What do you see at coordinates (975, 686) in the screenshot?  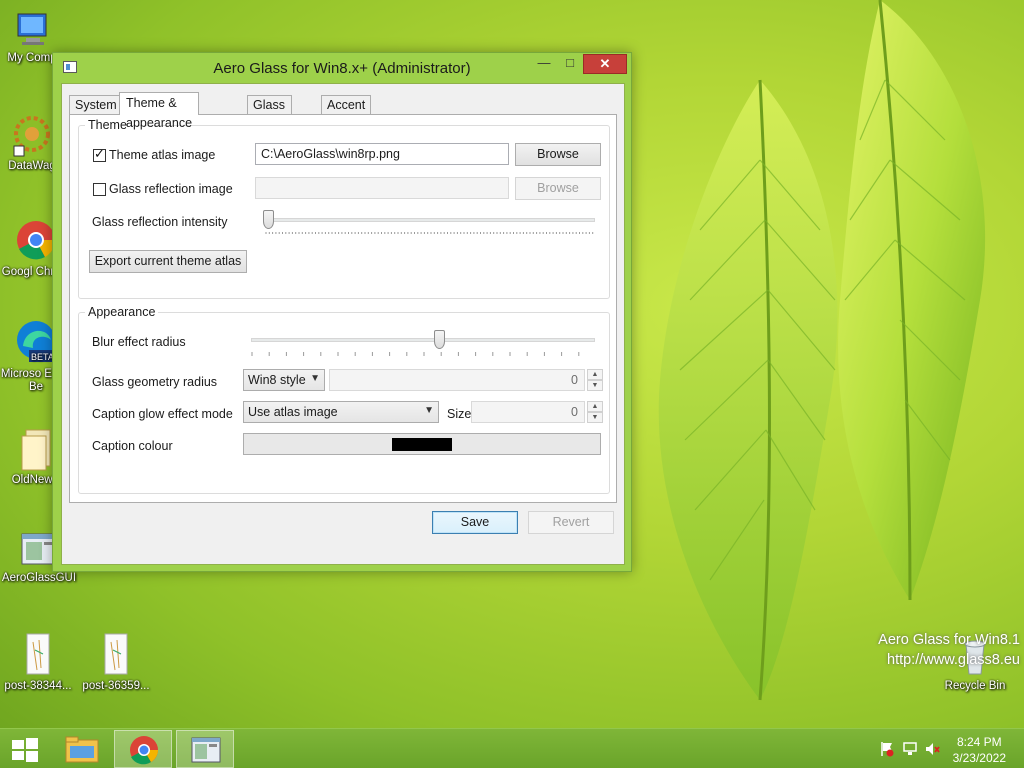 I see `desktop-icon-label: Recycle Bin` at bounding box center [975, 686].